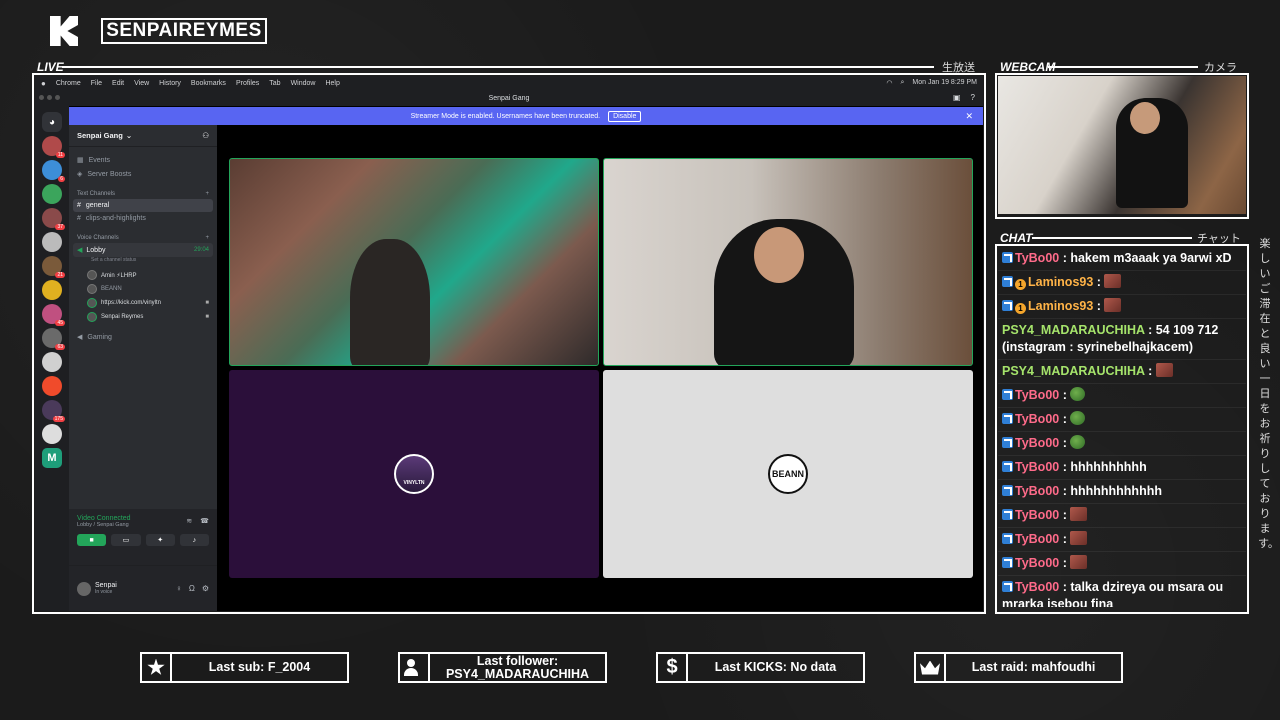  What do you see at coordinates (143, 234) in the screenshot?
I see `voice-channels-category: Voice Channels +` at bounding box center [143, 234].